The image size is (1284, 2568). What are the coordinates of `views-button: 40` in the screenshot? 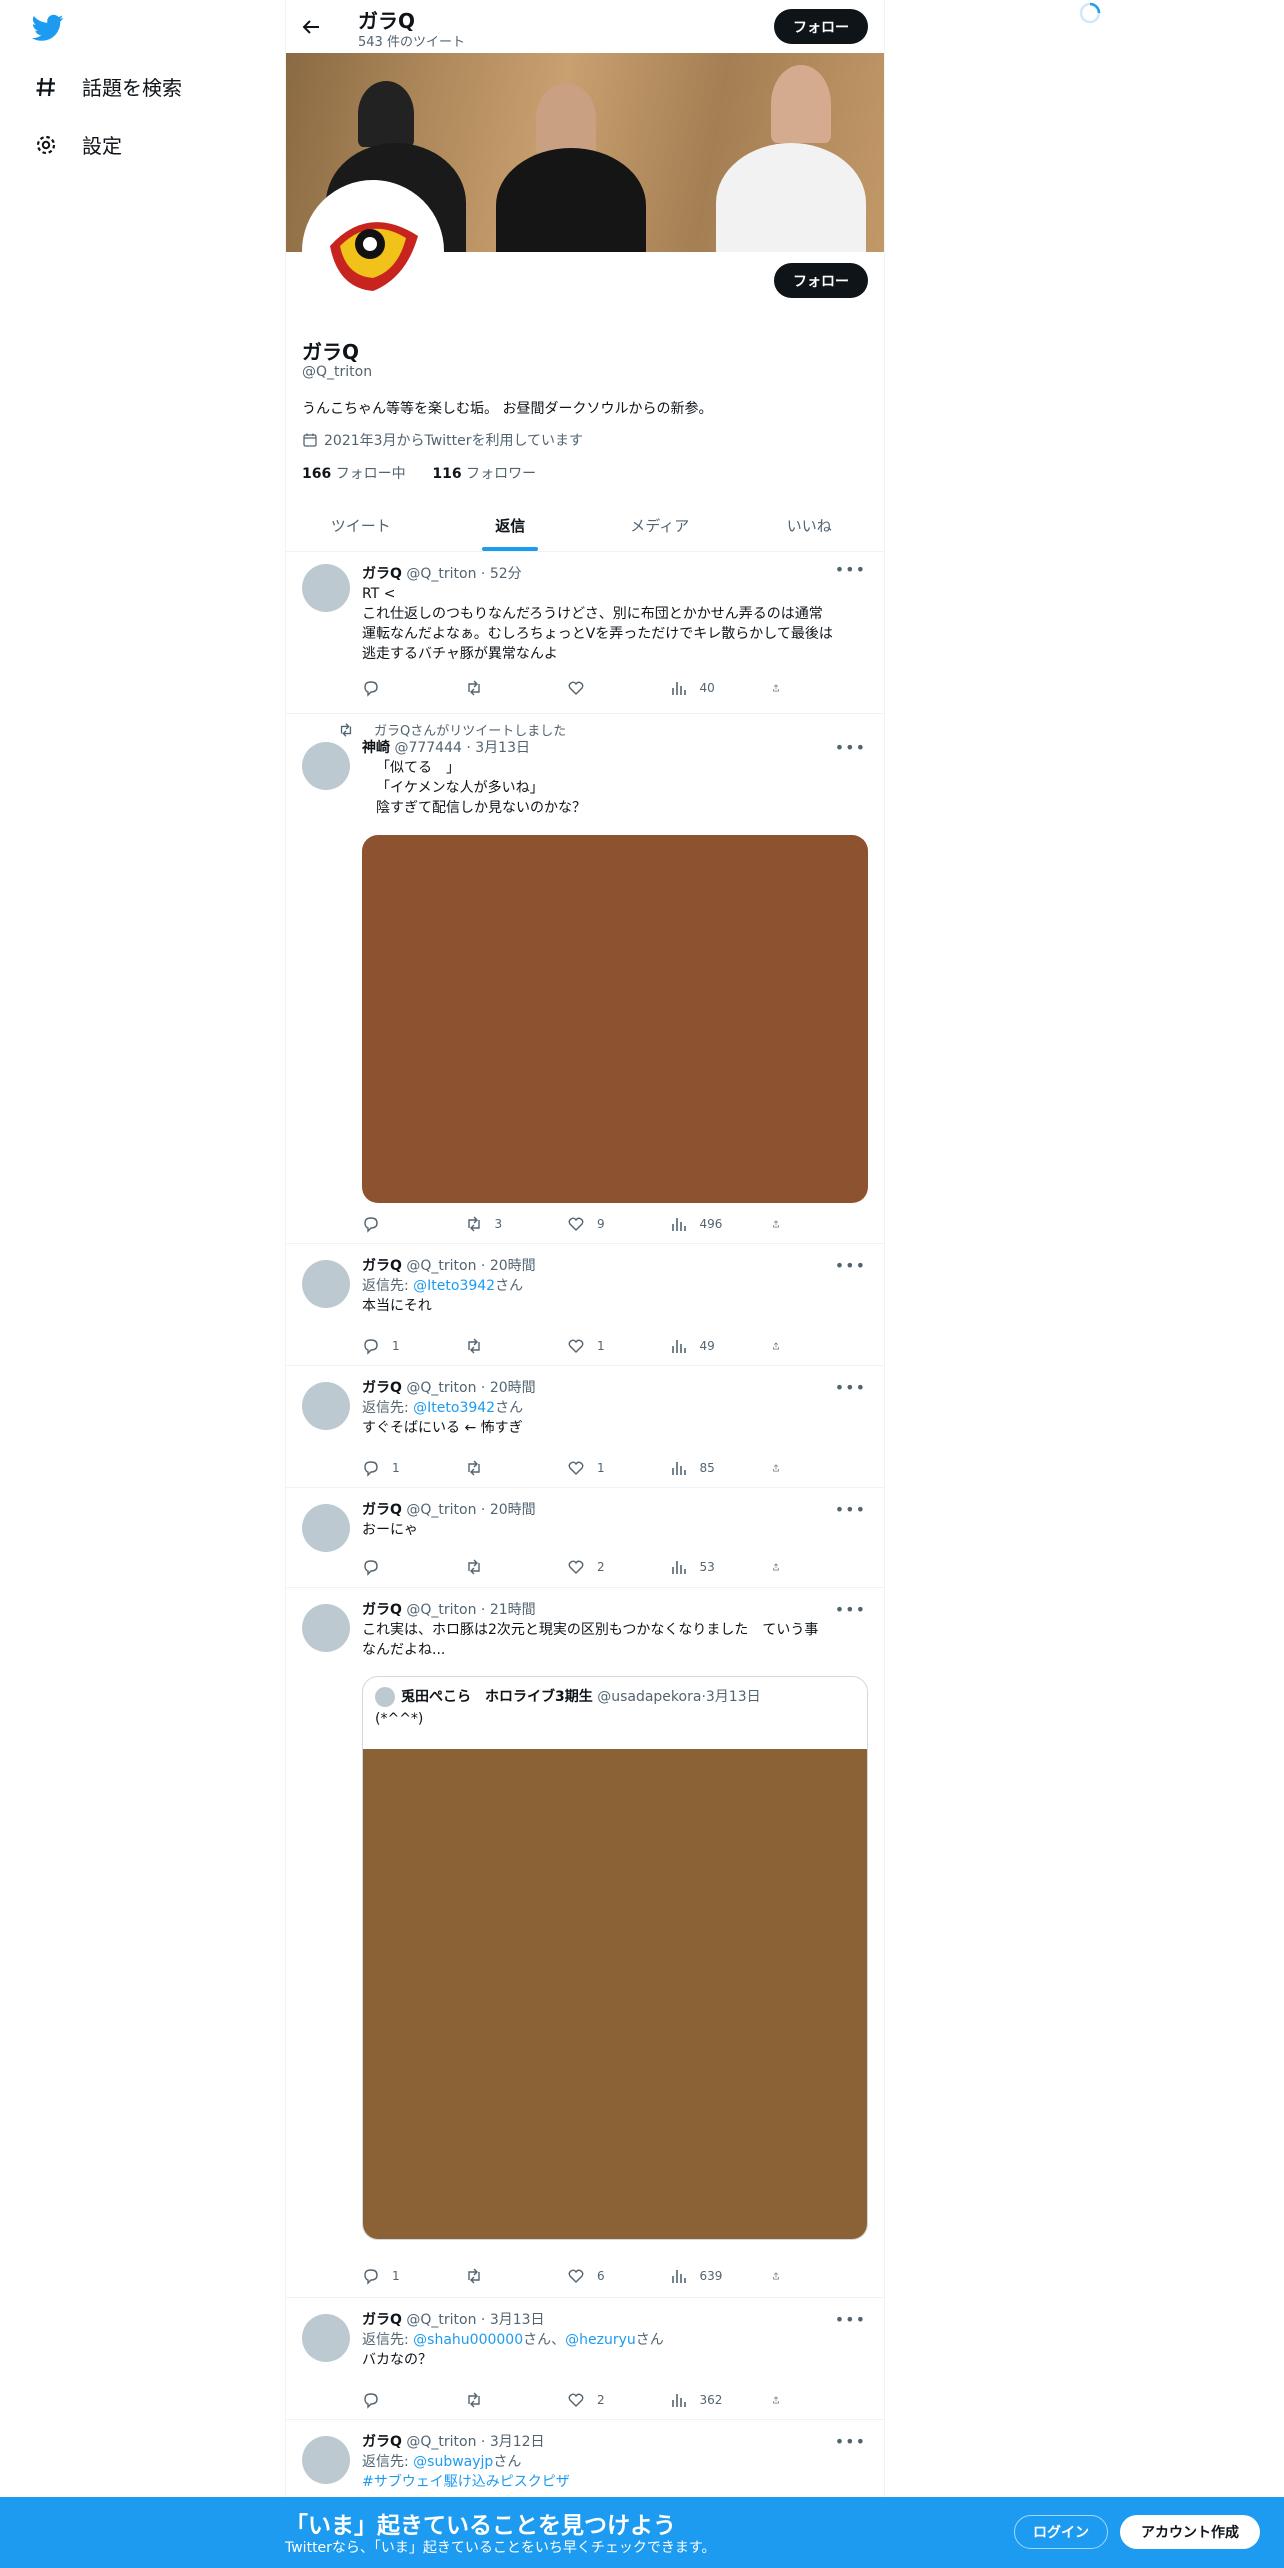 It's located at (710, 688).